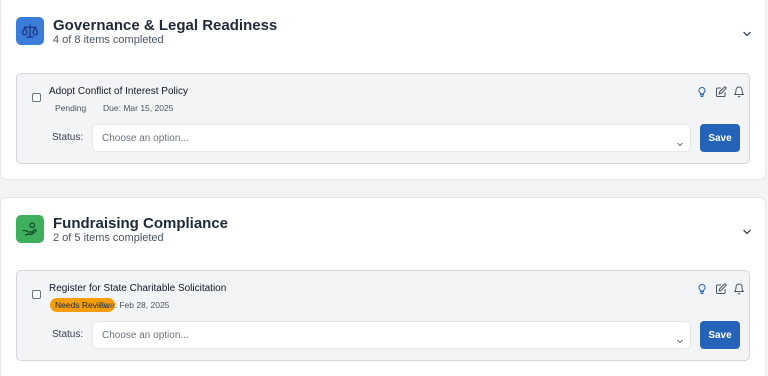 Image resolution: width=768 pixels, height=376 pixels. What do you see at coordinates (71, 108) in the screenshot?
I see `status-text: Pending` at bounding box center [71, 108].